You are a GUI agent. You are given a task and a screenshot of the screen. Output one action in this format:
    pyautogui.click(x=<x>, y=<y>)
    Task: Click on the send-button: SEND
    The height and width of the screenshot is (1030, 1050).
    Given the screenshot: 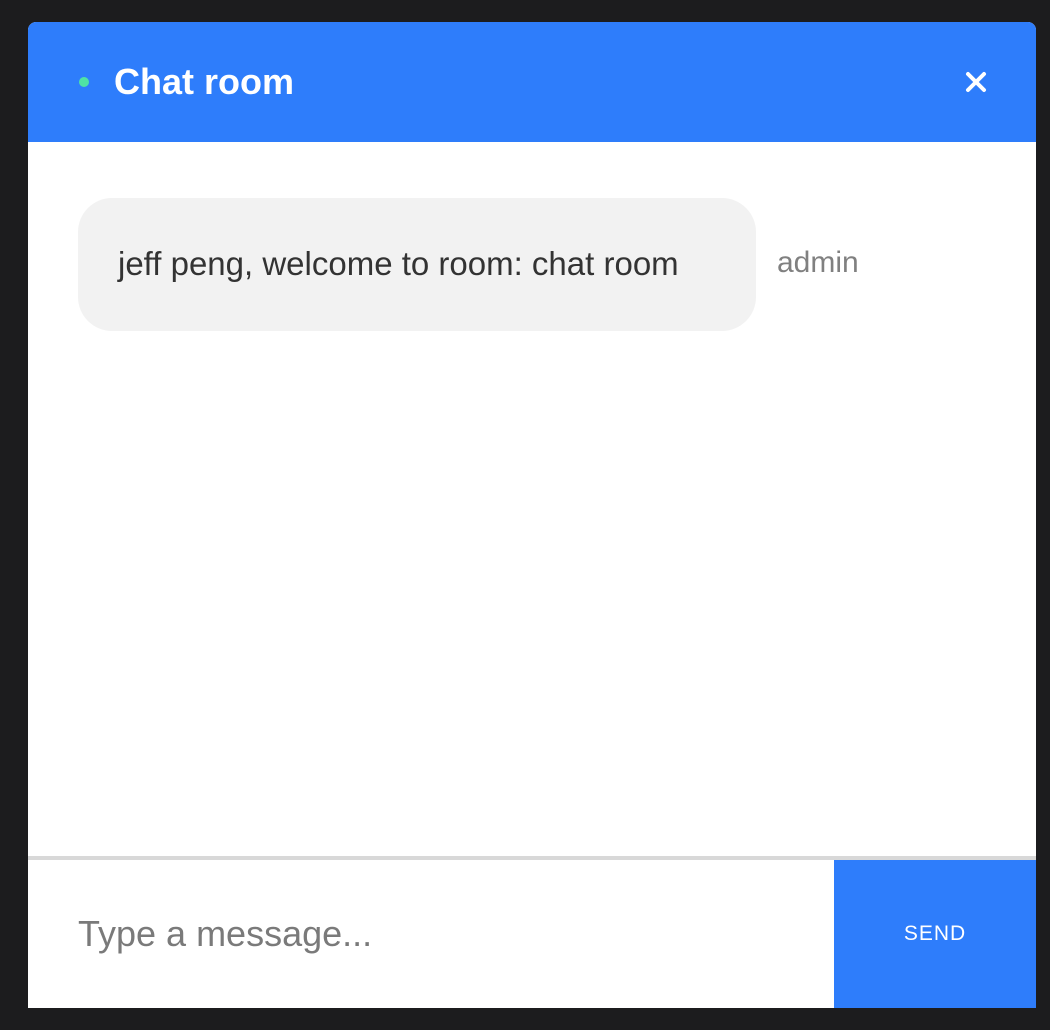 What is the action you would take?
    pyautogui.click(x=935, y=934)
    